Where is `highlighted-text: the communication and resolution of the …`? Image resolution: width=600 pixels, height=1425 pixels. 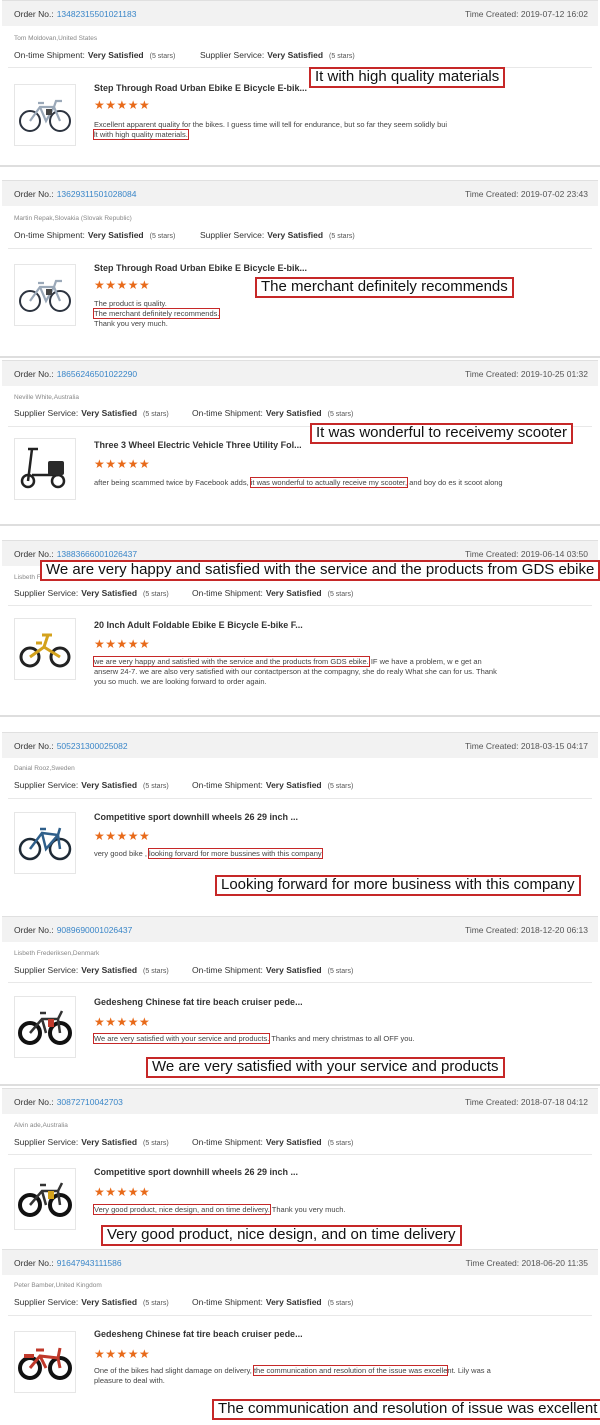 highlighted-text: the communication and resolution of the … is located at coordinates (350, 1370).